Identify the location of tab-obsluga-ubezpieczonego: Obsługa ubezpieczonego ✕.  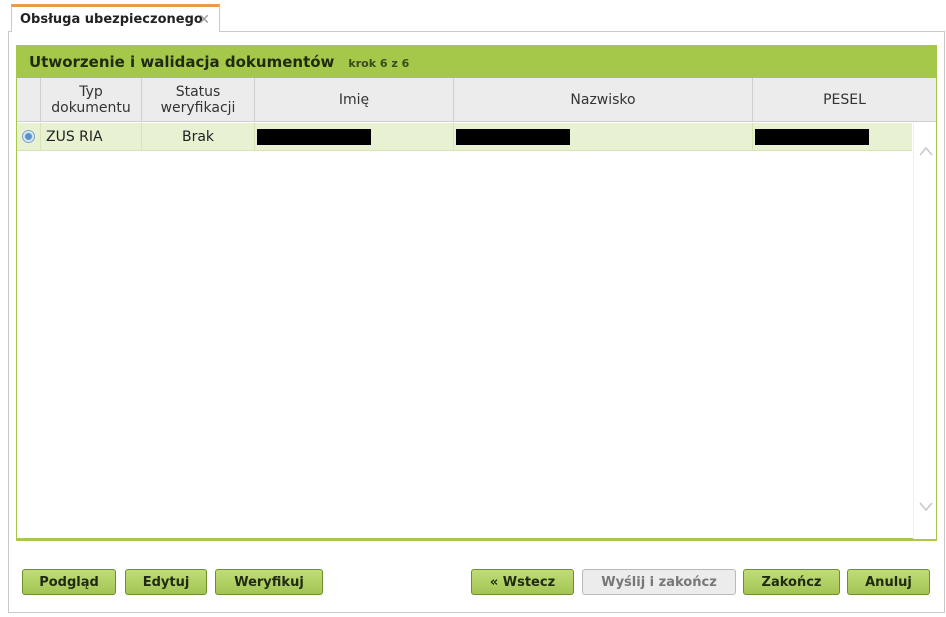
(115, 18).